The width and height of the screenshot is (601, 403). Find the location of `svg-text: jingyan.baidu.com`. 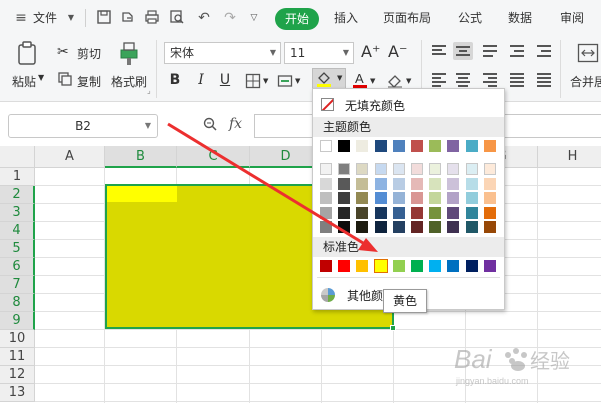

svg-text: jingyan.baidu.com is located at coordinates (492, 381).